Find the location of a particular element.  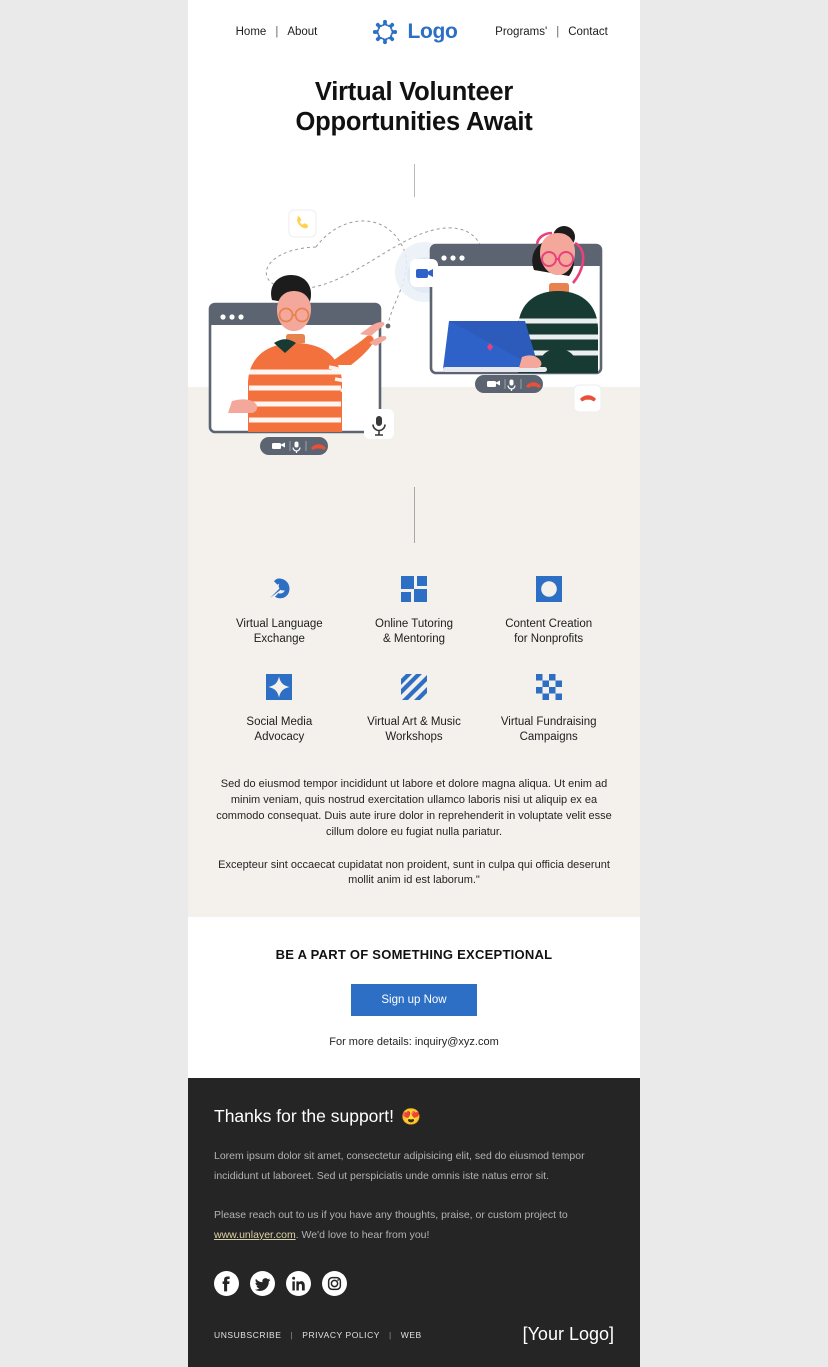

nav-group-right: Programs' | Contact is located at coordinates (551, 32).